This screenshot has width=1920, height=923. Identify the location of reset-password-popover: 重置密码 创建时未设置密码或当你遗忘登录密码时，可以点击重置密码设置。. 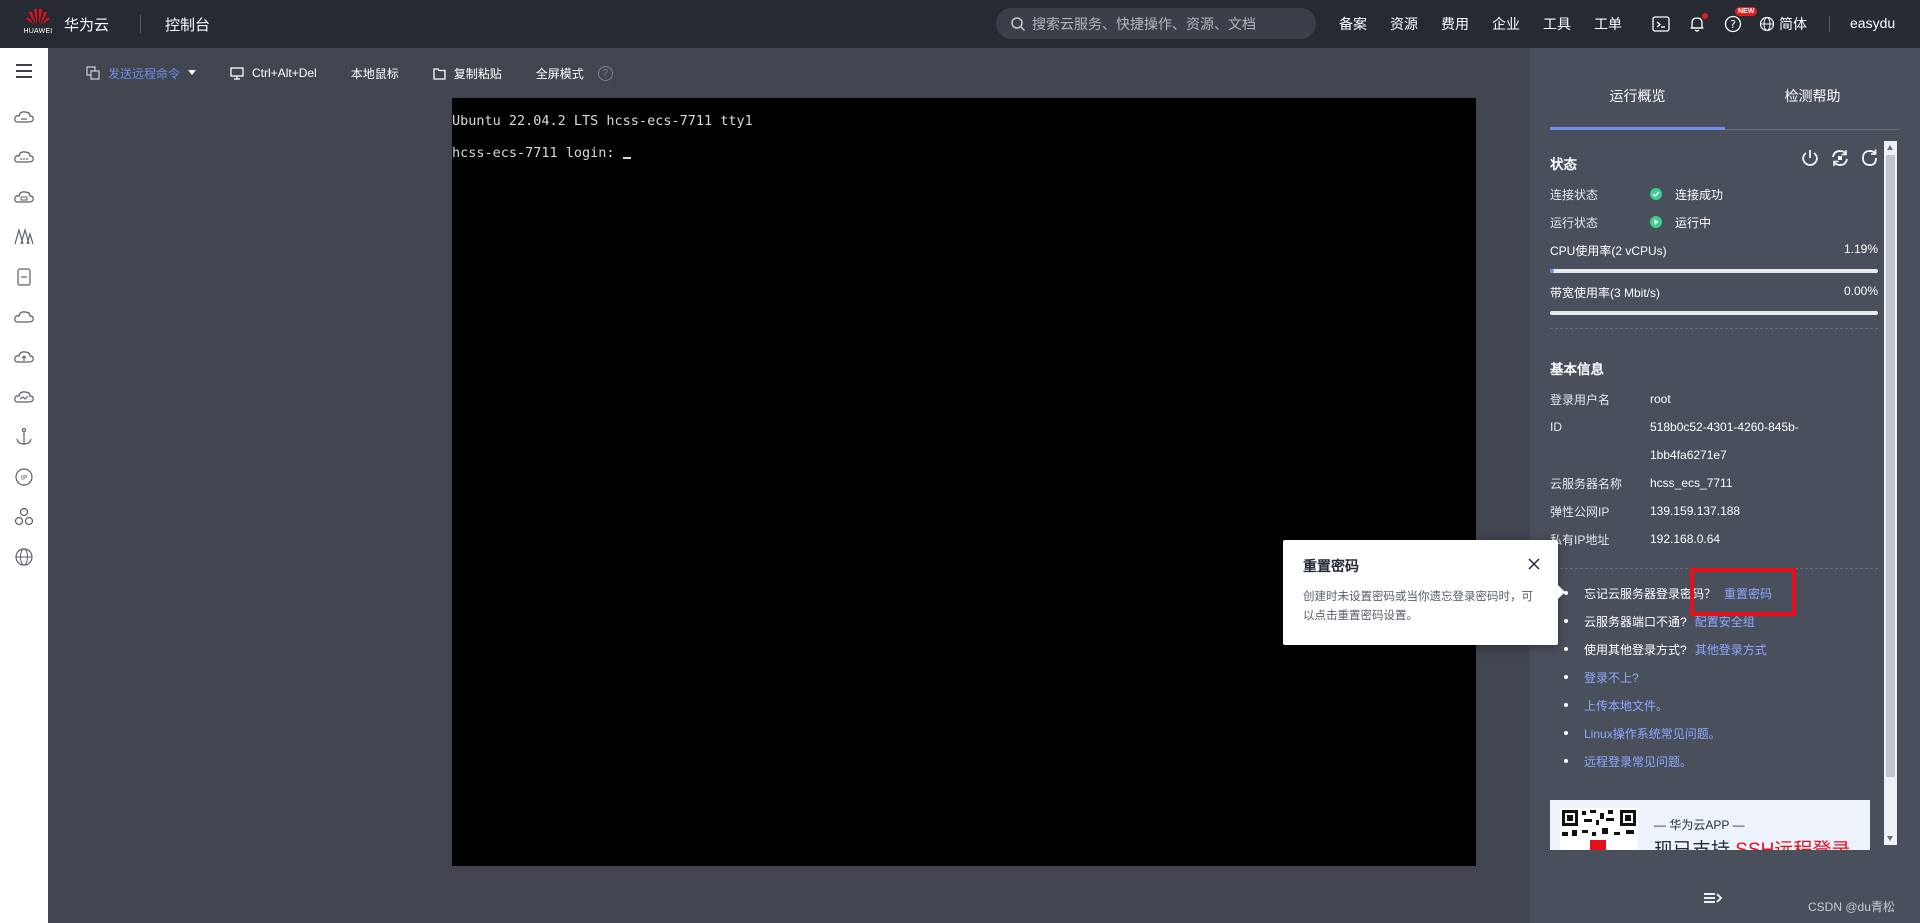
(1424, 592).